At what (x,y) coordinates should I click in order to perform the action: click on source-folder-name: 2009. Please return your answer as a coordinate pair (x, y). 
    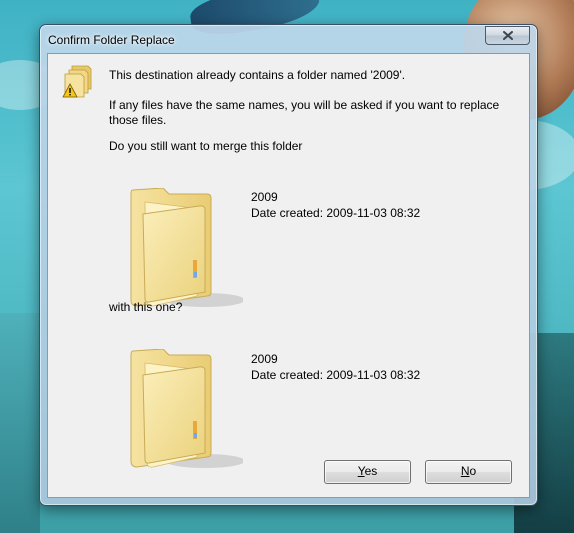
    Looking at the image, I should click on (264, 197).